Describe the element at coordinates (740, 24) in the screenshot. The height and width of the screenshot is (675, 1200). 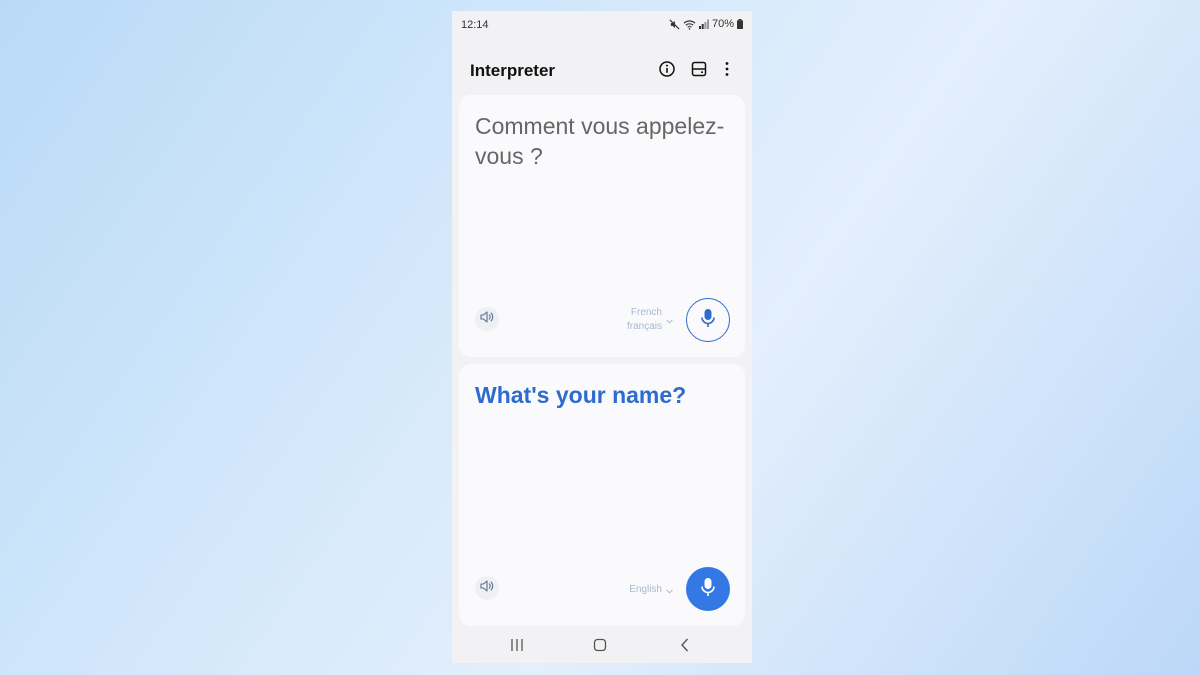
I see `battery-icon` at that location.